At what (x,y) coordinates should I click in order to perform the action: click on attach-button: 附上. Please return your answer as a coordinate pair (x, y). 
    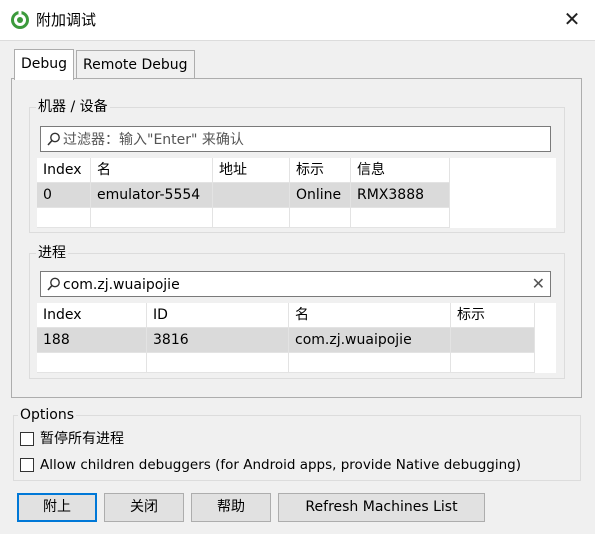
    Looking at the image, I should click on (57, 507).